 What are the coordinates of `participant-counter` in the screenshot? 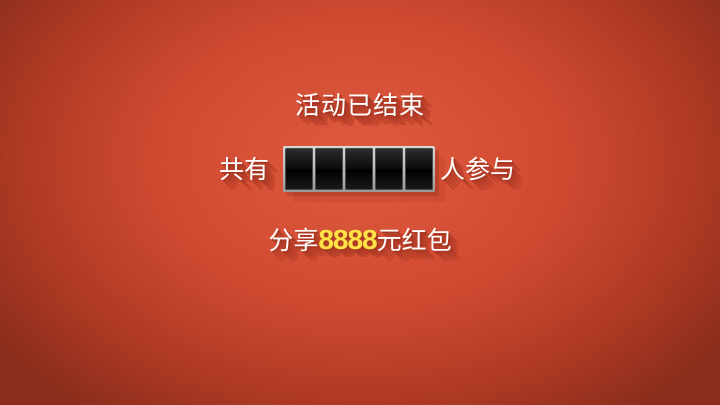 It's located at (359, 169).